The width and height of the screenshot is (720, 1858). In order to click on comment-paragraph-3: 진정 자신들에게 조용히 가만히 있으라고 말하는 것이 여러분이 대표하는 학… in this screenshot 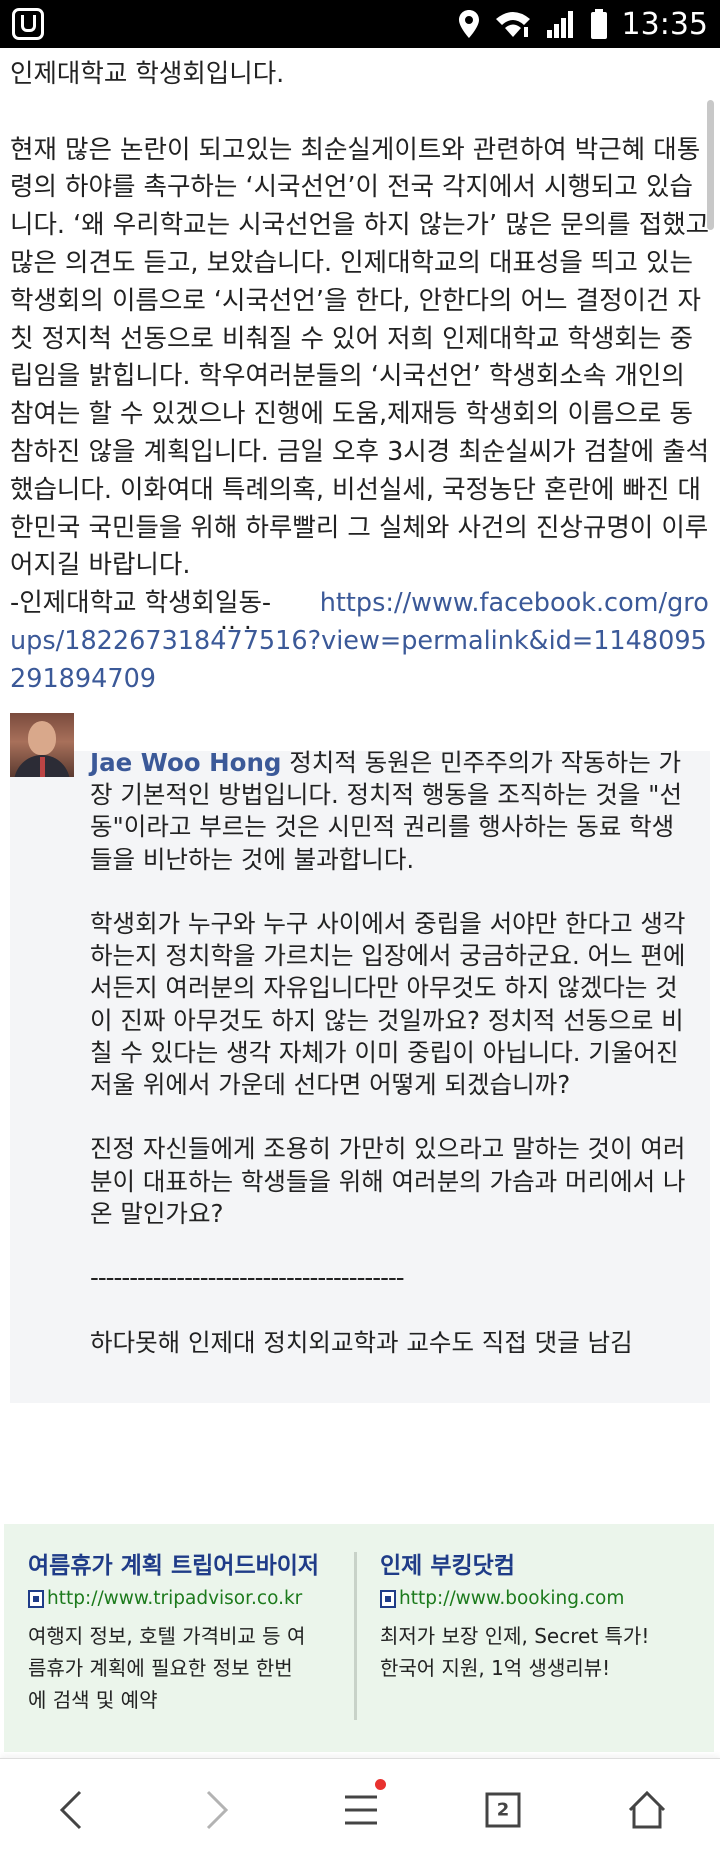, I will do `click(388, 1181)`.